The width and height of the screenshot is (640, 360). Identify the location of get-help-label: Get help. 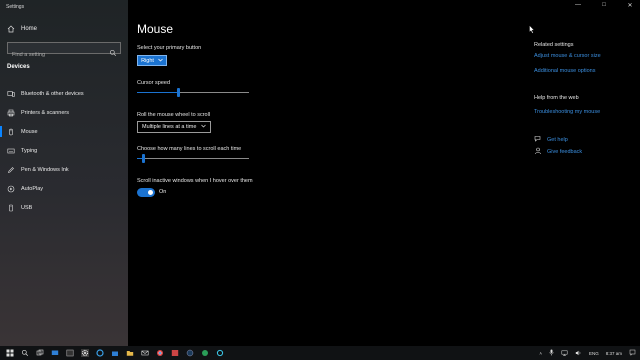
(557, 140).